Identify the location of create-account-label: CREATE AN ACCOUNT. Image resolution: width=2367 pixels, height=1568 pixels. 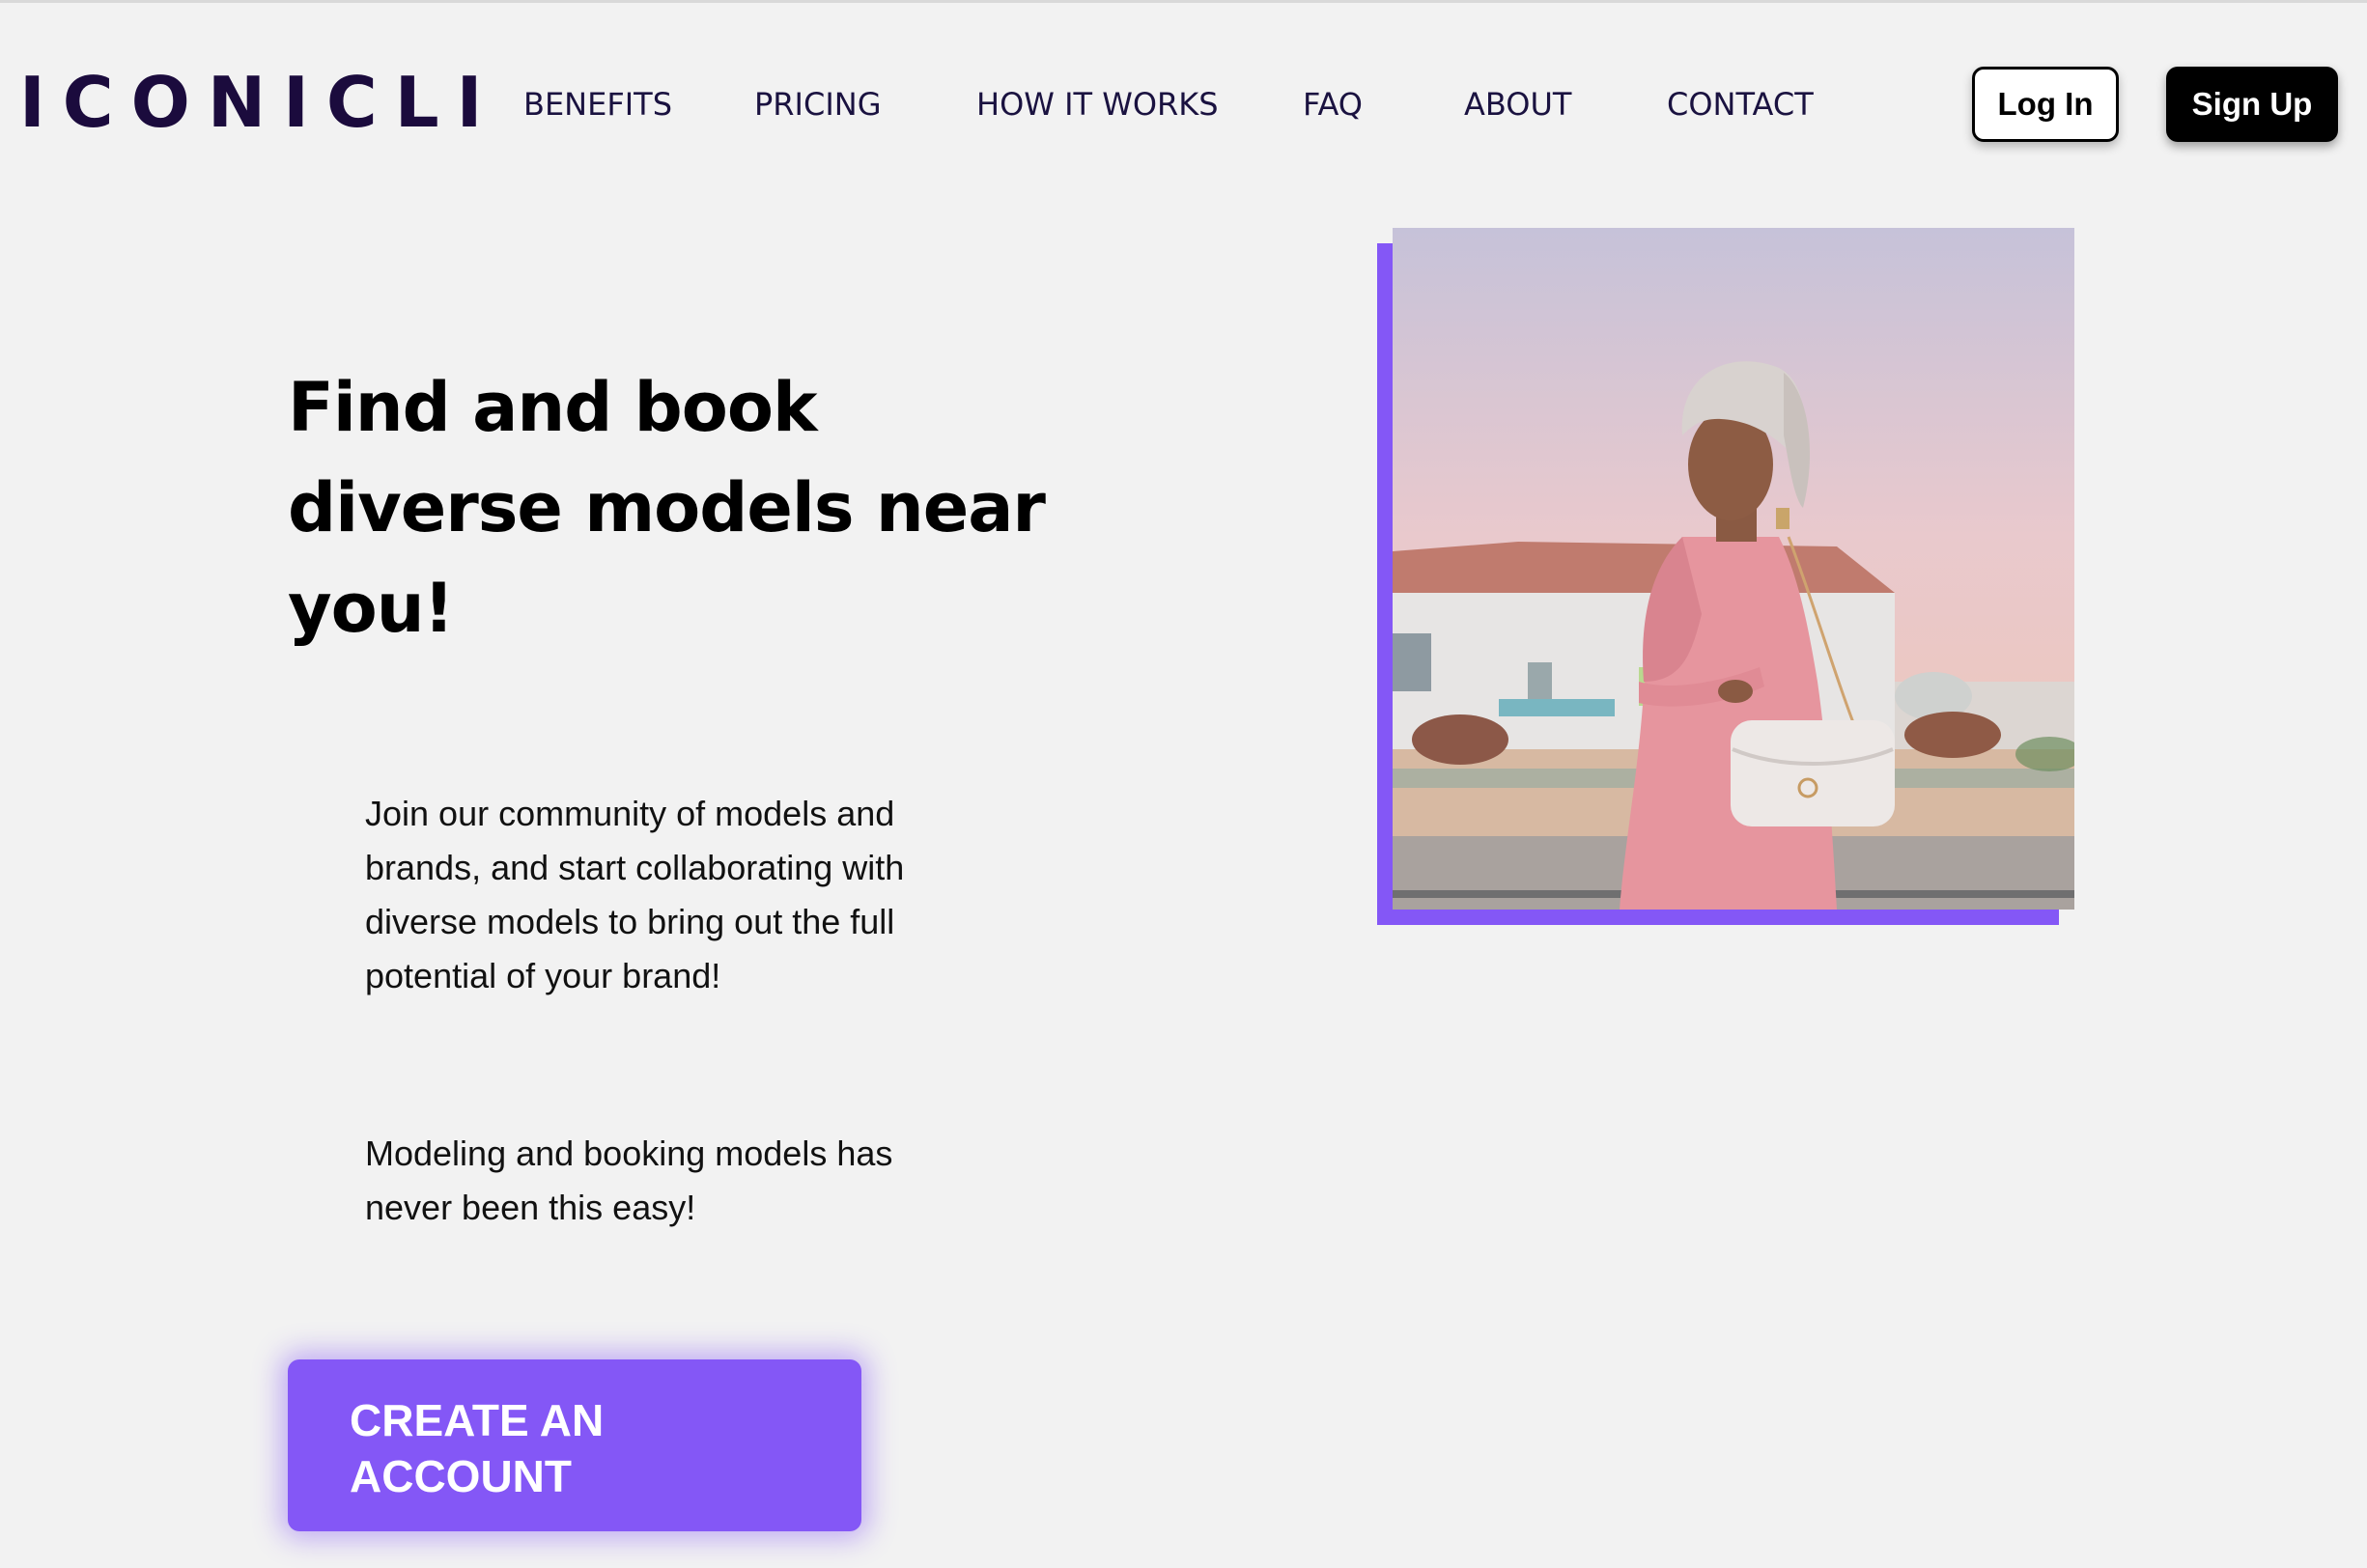
(477, 1448).